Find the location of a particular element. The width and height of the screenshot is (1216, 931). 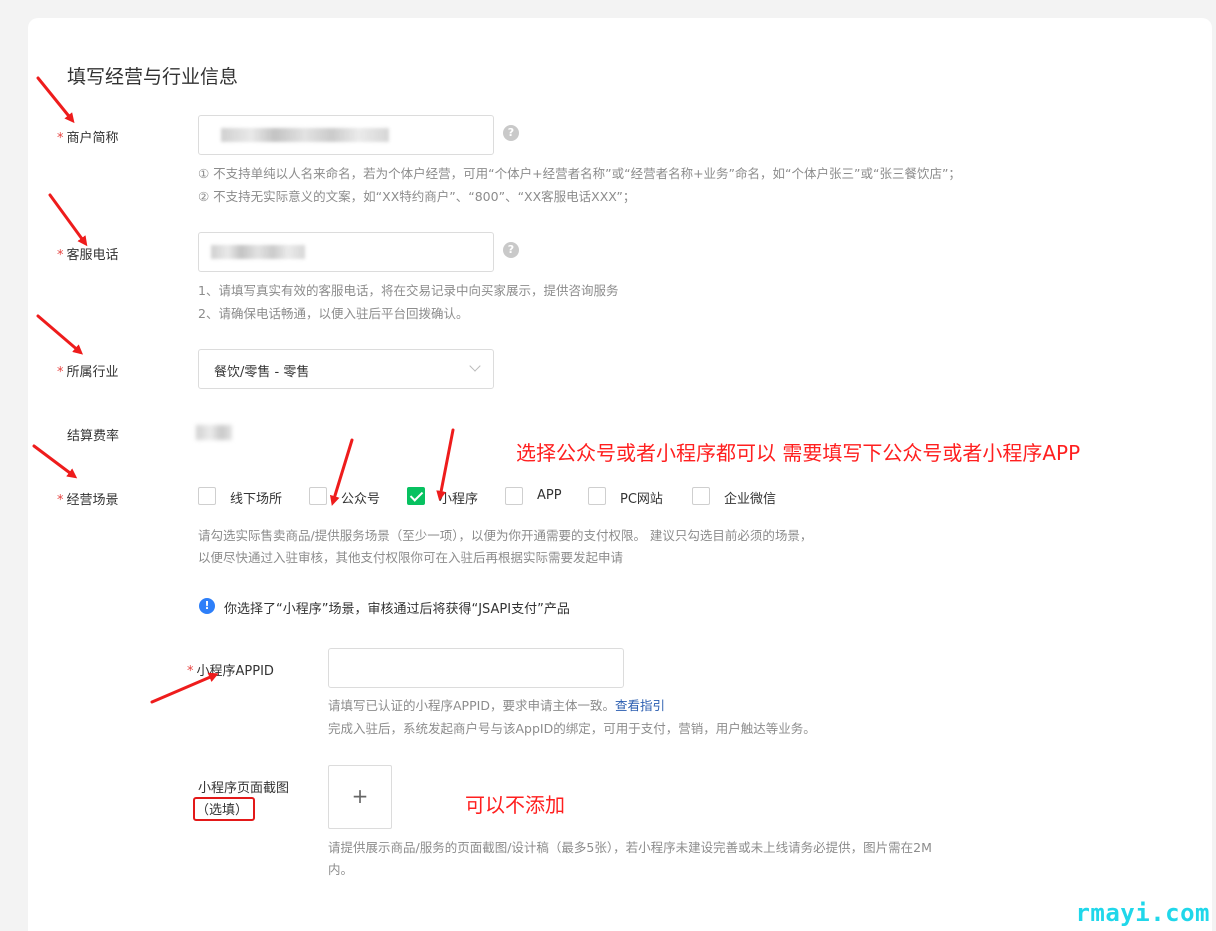

annotation-highlight-box is located at coordinates (224, 809).